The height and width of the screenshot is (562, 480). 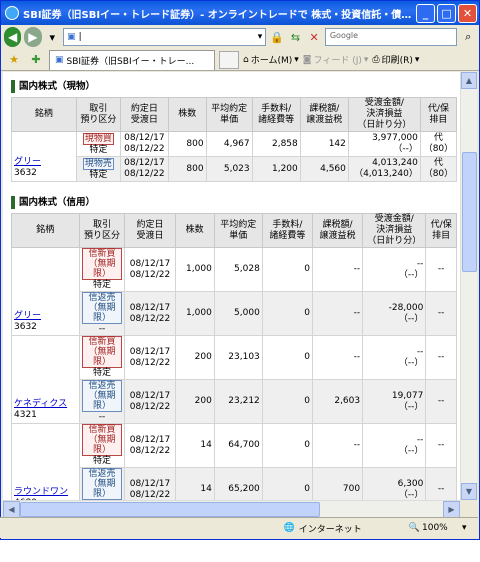 I want to click on shares-cell: 1,000, so click(x=194, y=269).